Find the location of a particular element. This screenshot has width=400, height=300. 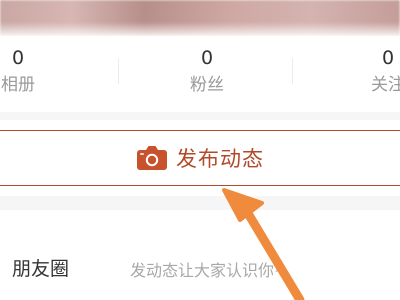

stat-following-value: 0 is located at coordinates (388, 58).